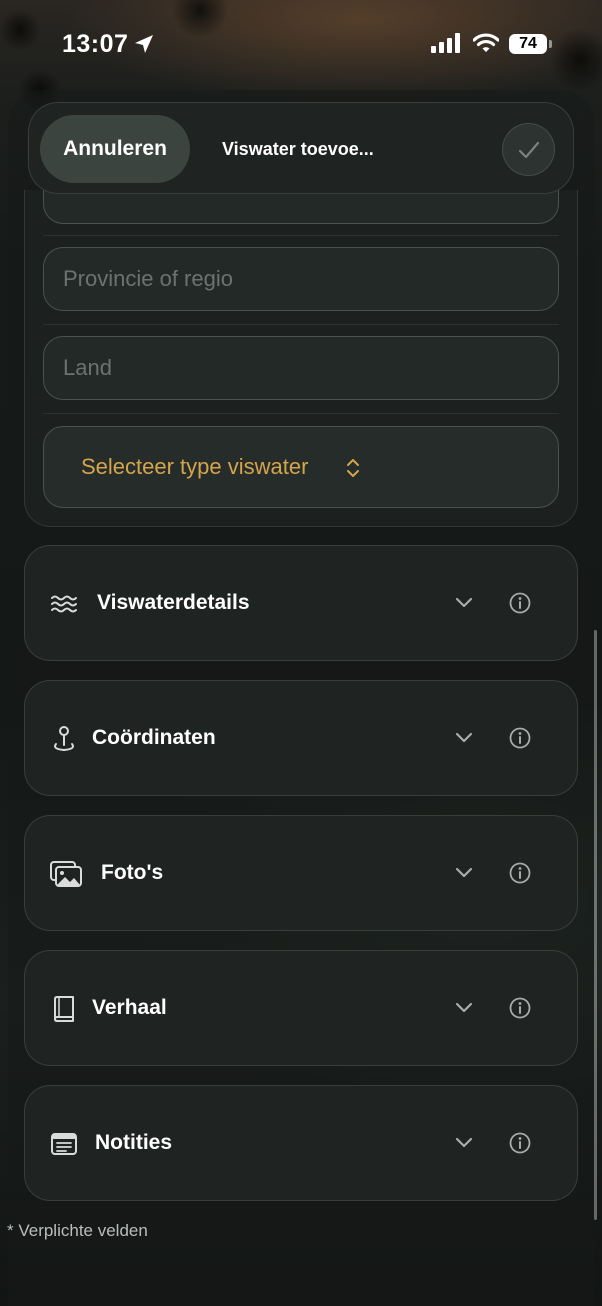  I want to click on water-type-select: Selecteer type viswater, so click(301, 467).